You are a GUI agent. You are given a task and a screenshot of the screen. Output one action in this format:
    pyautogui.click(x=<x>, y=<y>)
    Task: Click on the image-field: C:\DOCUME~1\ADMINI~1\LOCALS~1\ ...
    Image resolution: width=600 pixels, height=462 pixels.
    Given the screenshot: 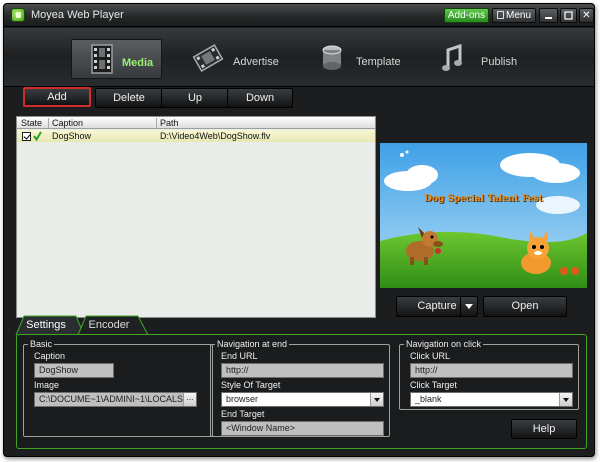 What is the action you would take?
    pyautogui.click(x=115, y=399)
    